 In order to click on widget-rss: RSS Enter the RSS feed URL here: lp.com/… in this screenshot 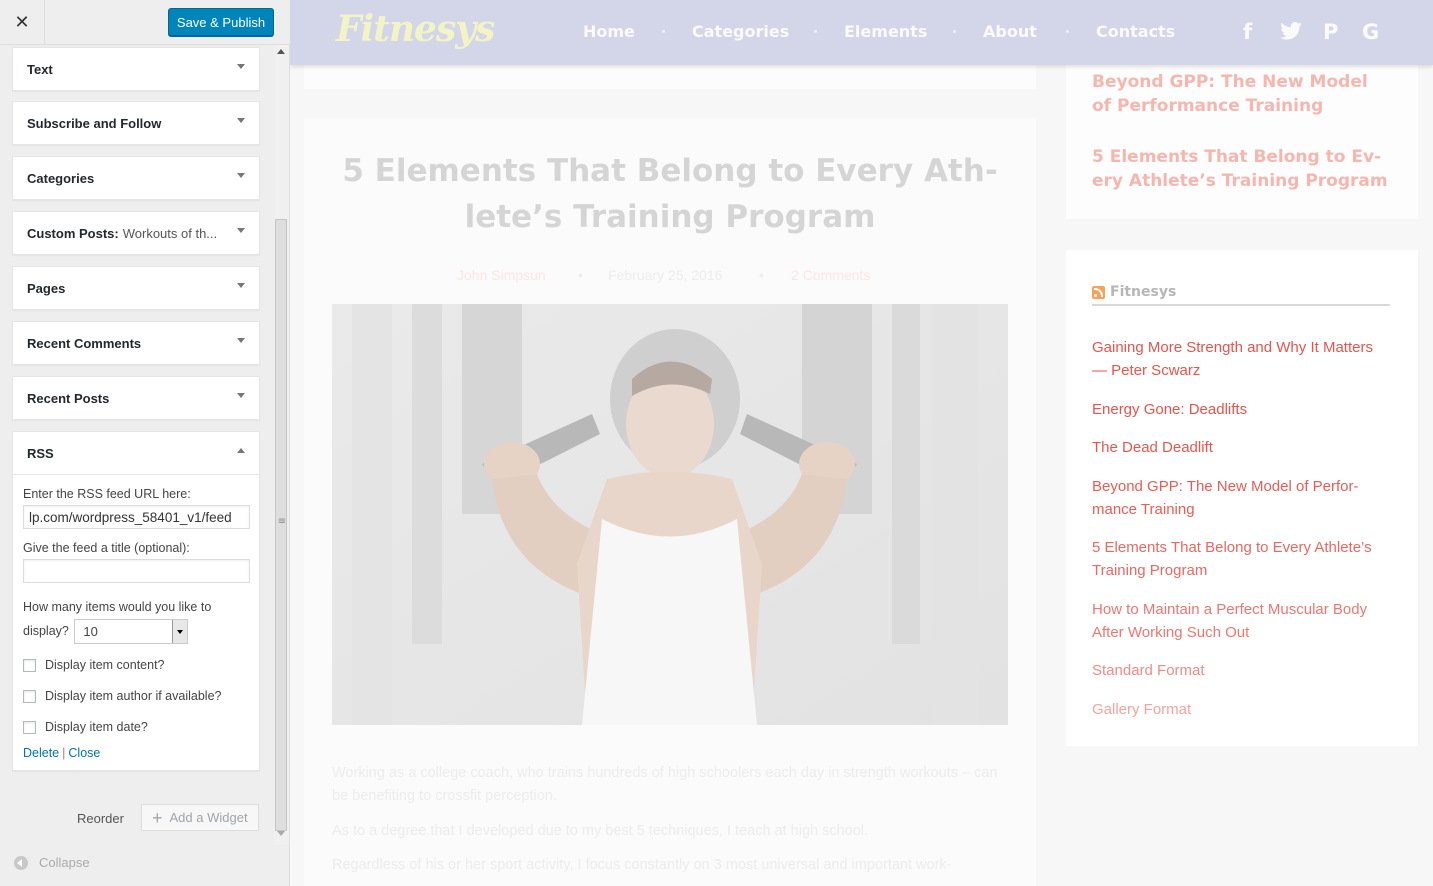, I will do `click(136, 601)`.